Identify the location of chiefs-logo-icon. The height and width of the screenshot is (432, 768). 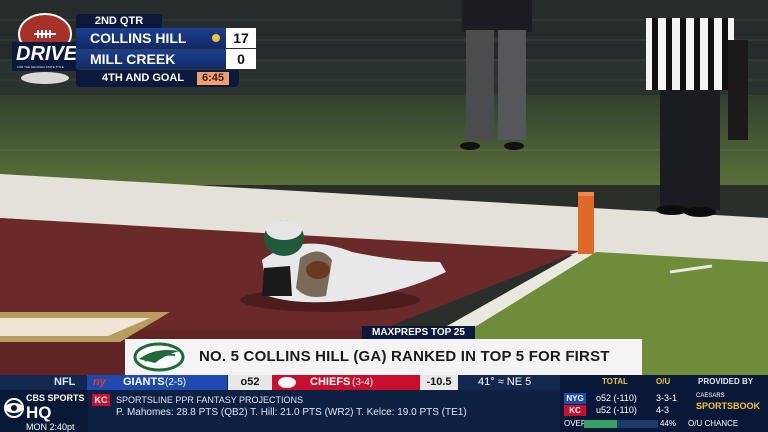
(287, 382).